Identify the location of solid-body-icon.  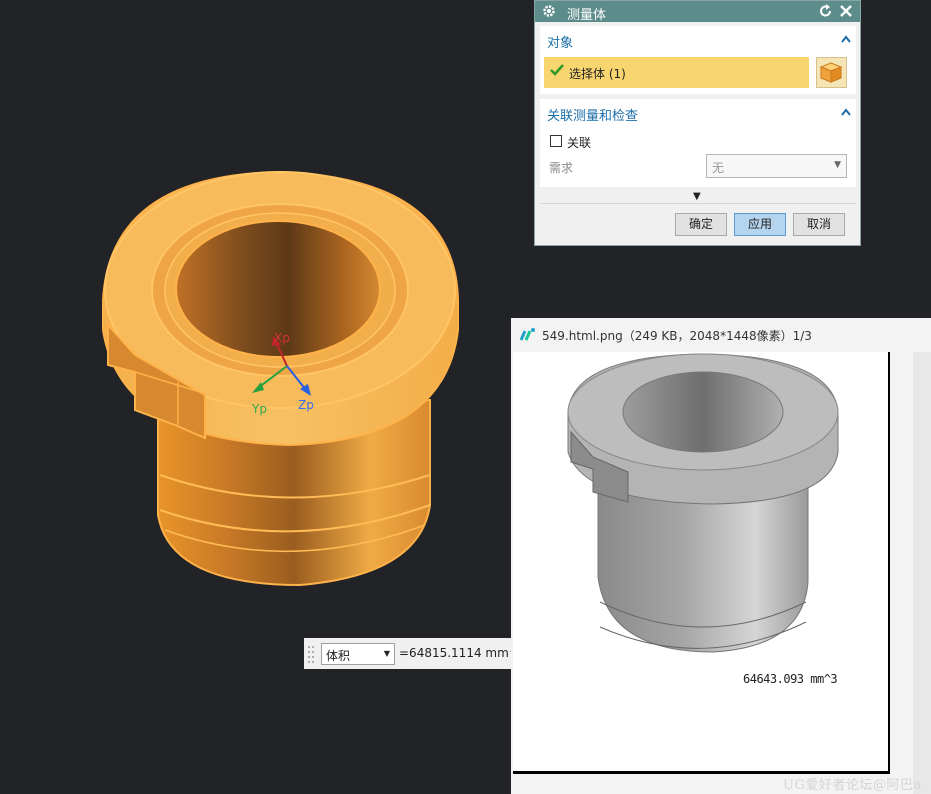
(831, 72).